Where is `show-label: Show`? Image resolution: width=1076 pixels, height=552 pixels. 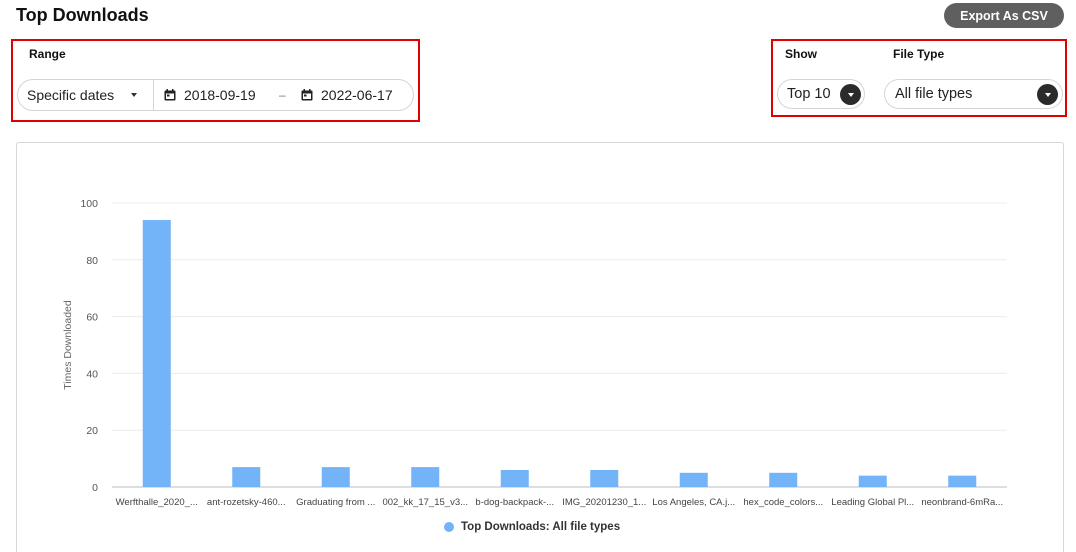 show-label: Show is located at coordinates (801, 54).